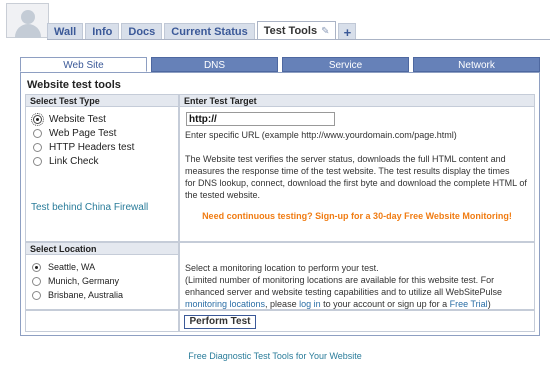 The width and height of the screenshot is (550, 367). Describe the element at coordinates (72, 267) in the screenshot. I see `option-label: Seattle, WA` at that location.